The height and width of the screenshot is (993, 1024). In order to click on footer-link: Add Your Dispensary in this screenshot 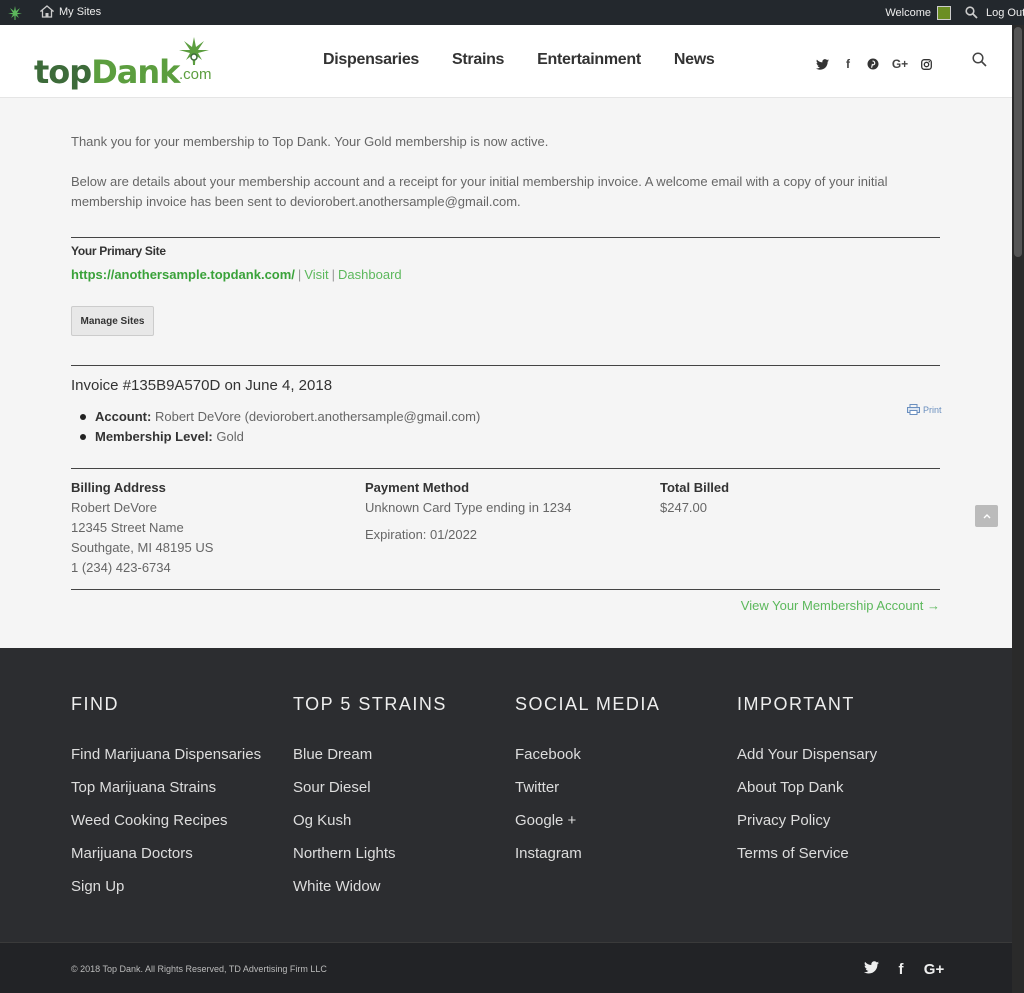, I will do `click(807, 754)`.